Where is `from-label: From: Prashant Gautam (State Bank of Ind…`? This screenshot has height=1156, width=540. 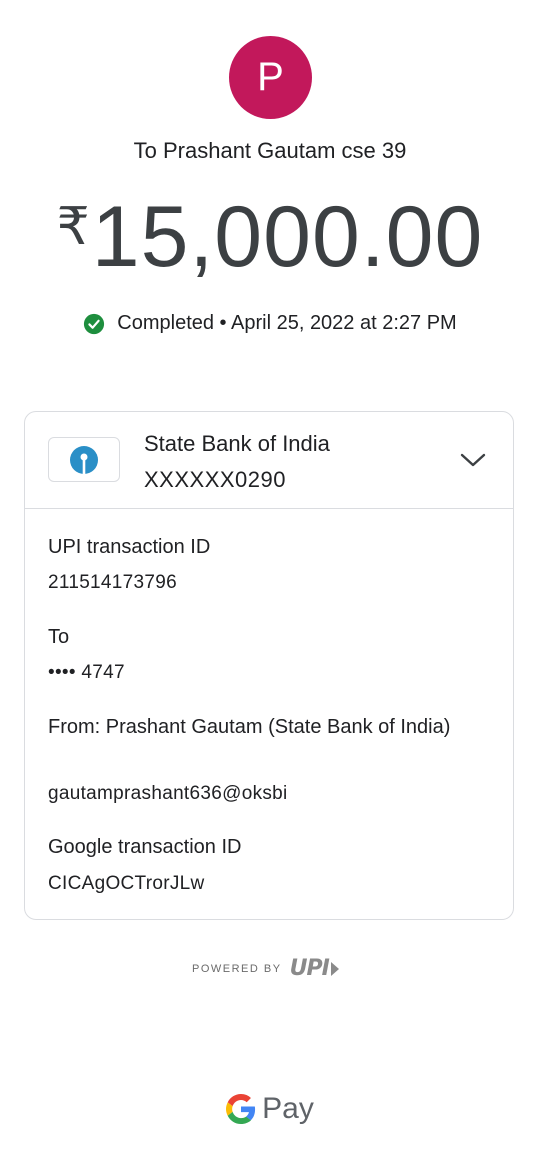
from-label: From: Prashant Gautam (State Bank of Ind… is located at coordinates (249, 727).